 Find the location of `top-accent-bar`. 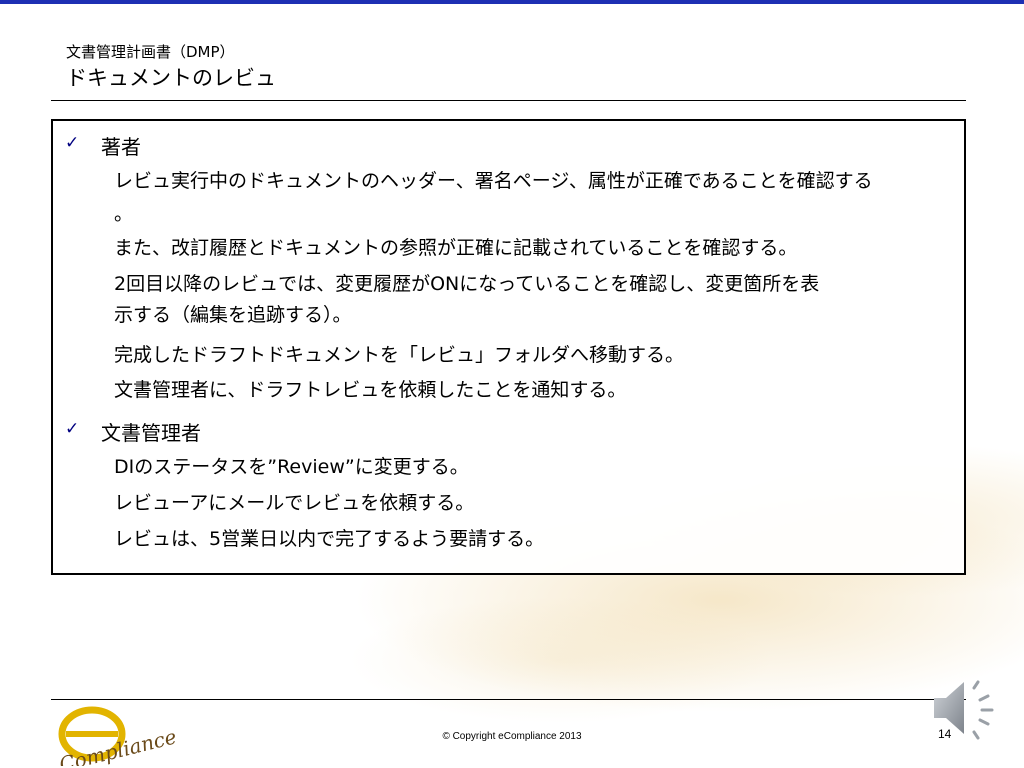

top-accent-bar is located at coordinates (512, 2).